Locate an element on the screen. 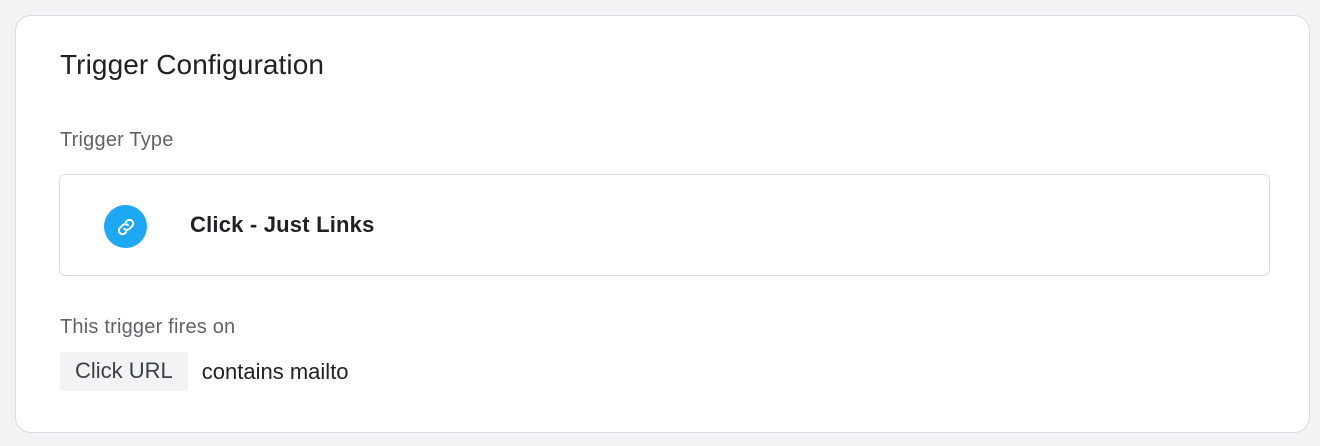  link-icon is located at coordinates (125, 226).